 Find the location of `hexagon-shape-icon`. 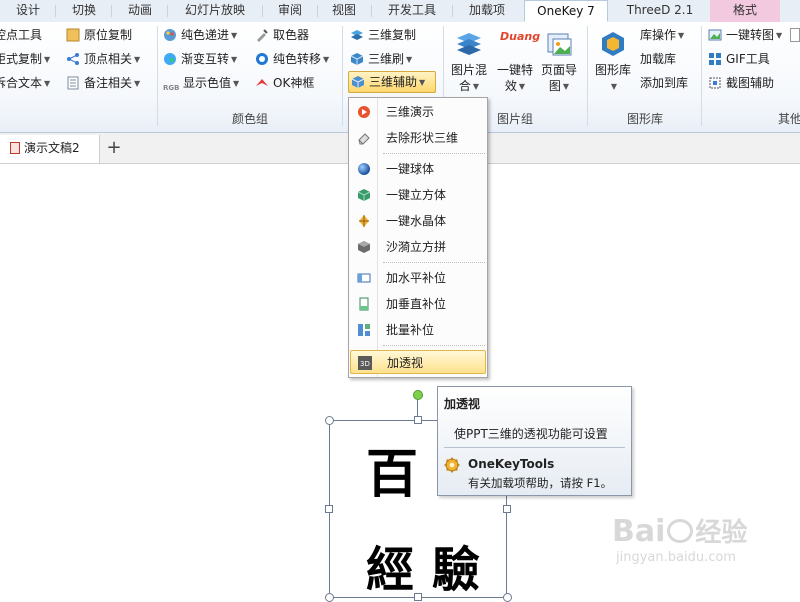

hexagon-shape-icon is located at coordinates (613, 44).